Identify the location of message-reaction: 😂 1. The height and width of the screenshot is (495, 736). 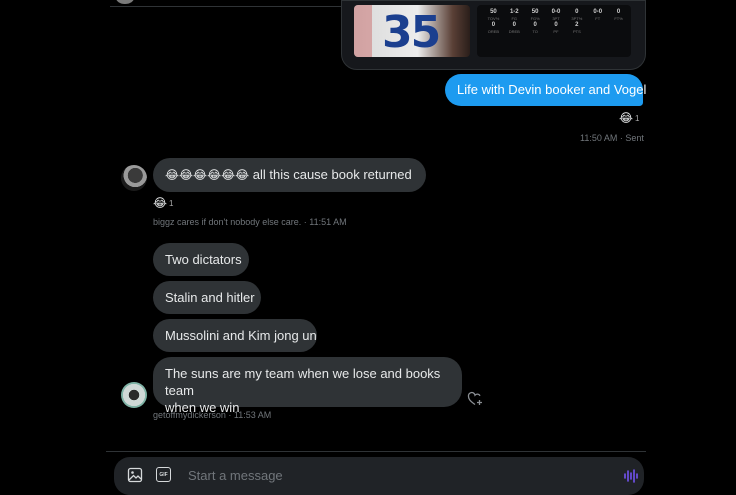
(163, 203).